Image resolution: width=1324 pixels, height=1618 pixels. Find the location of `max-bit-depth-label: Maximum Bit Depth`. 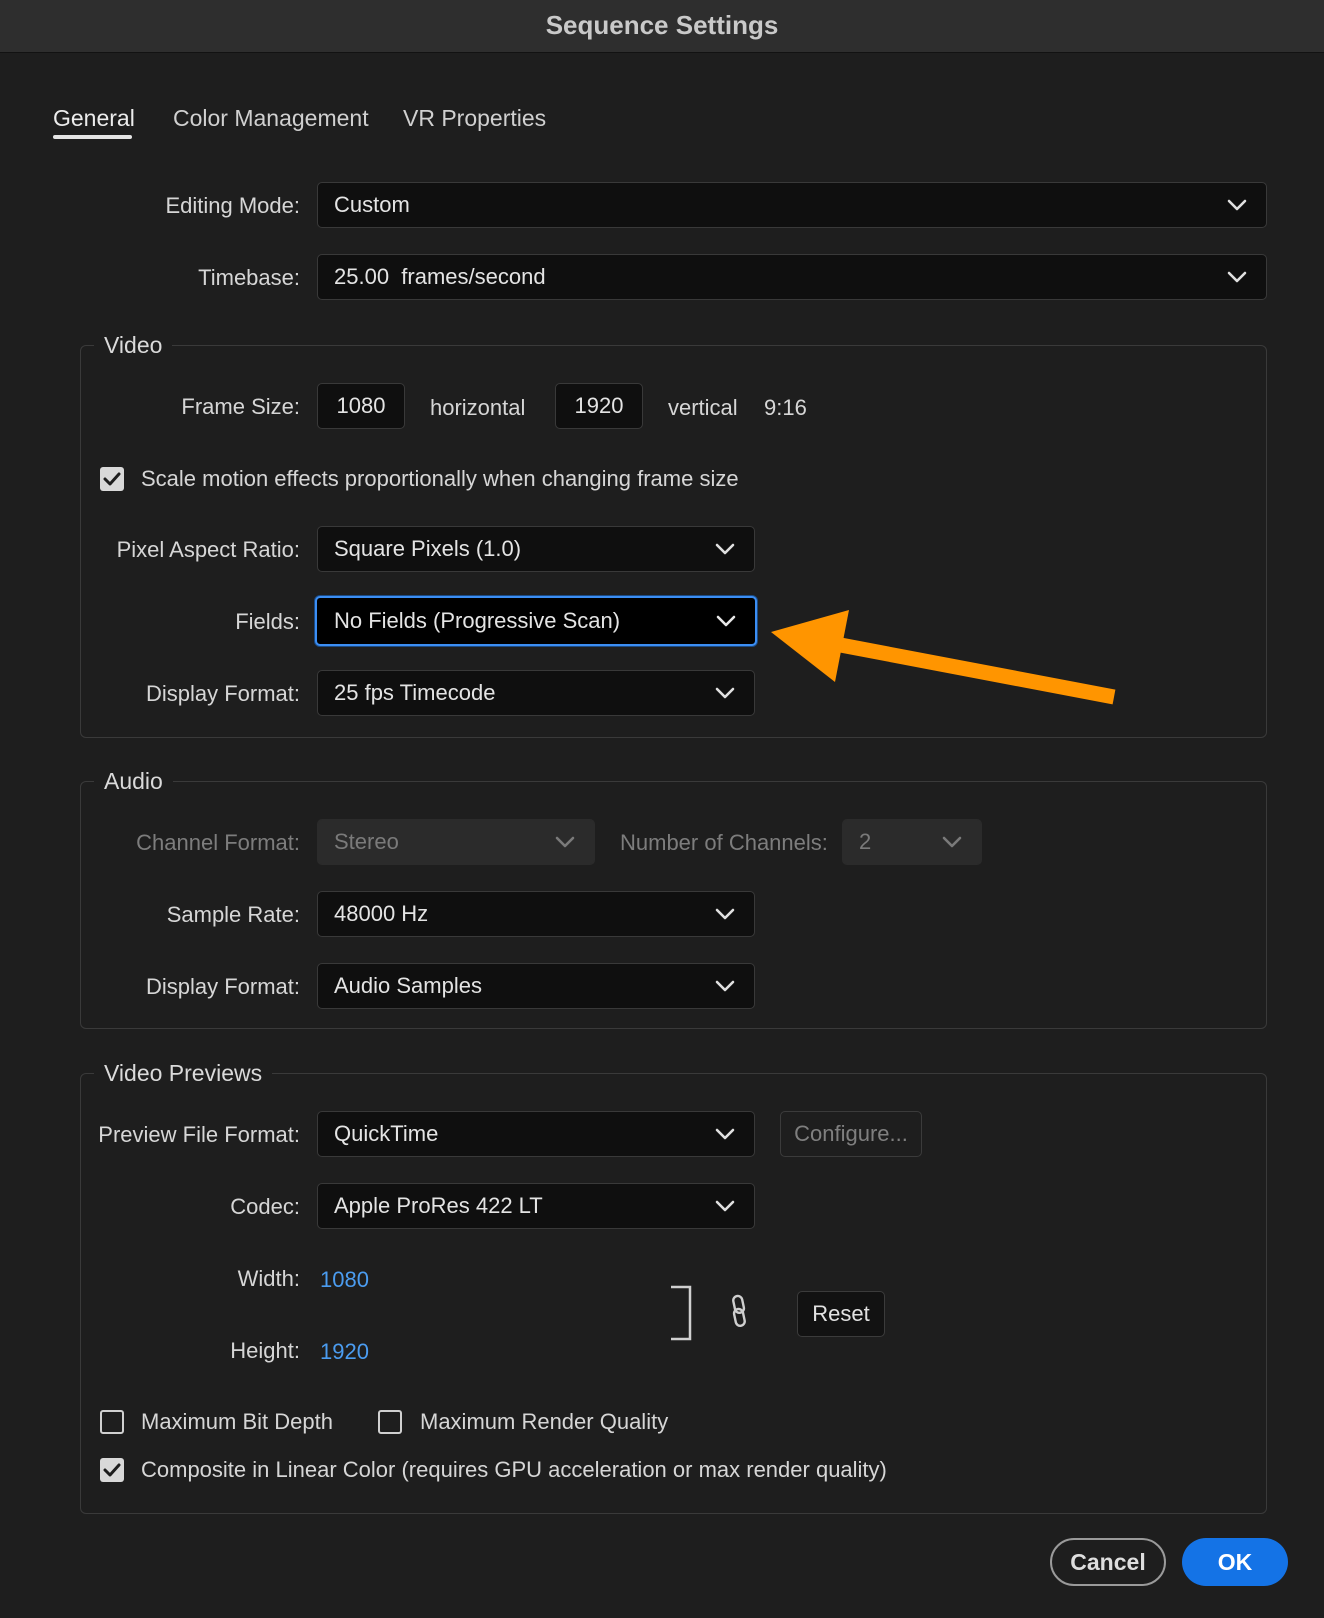

max-bit-depth-label: Maximum Bit Depth is located at coordinates (237, 1421).